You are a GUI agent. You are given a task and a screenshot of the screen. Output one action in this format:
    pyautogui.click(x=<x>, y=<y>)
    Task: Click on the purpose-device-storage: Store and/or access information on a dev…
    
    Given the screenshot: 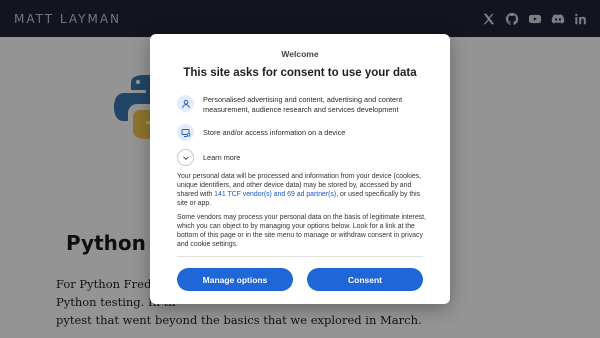 What is the action you would take?
    pyautogui.click(x=302, y=132)
    